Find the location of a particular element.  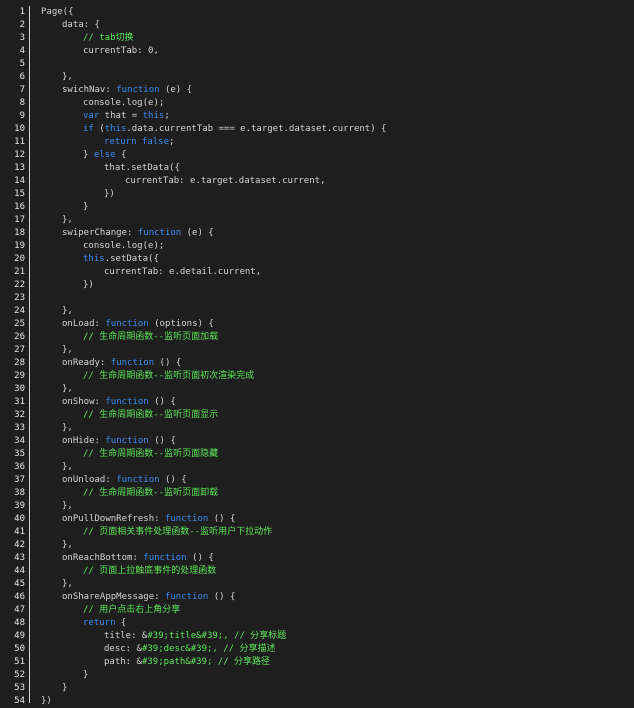

line-number: 15 is located at coordinates (19, 194).